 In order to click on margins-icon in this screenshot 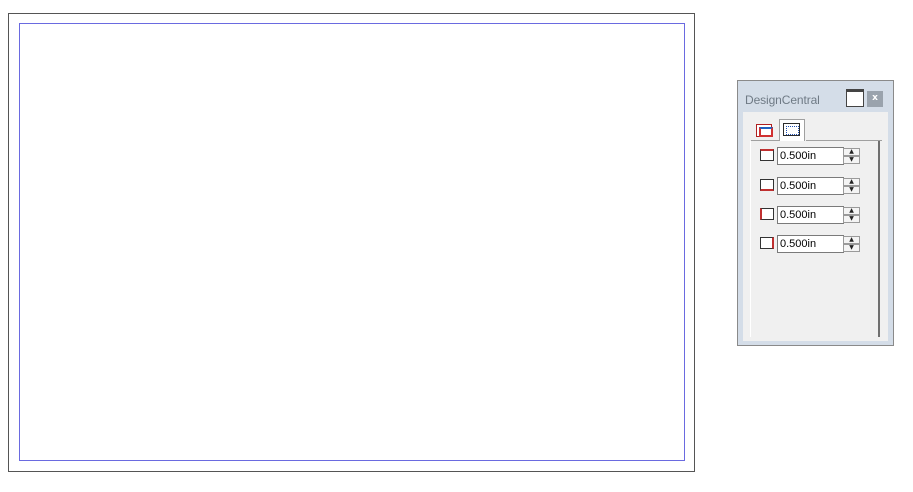, I will do `click(791, 129)`.